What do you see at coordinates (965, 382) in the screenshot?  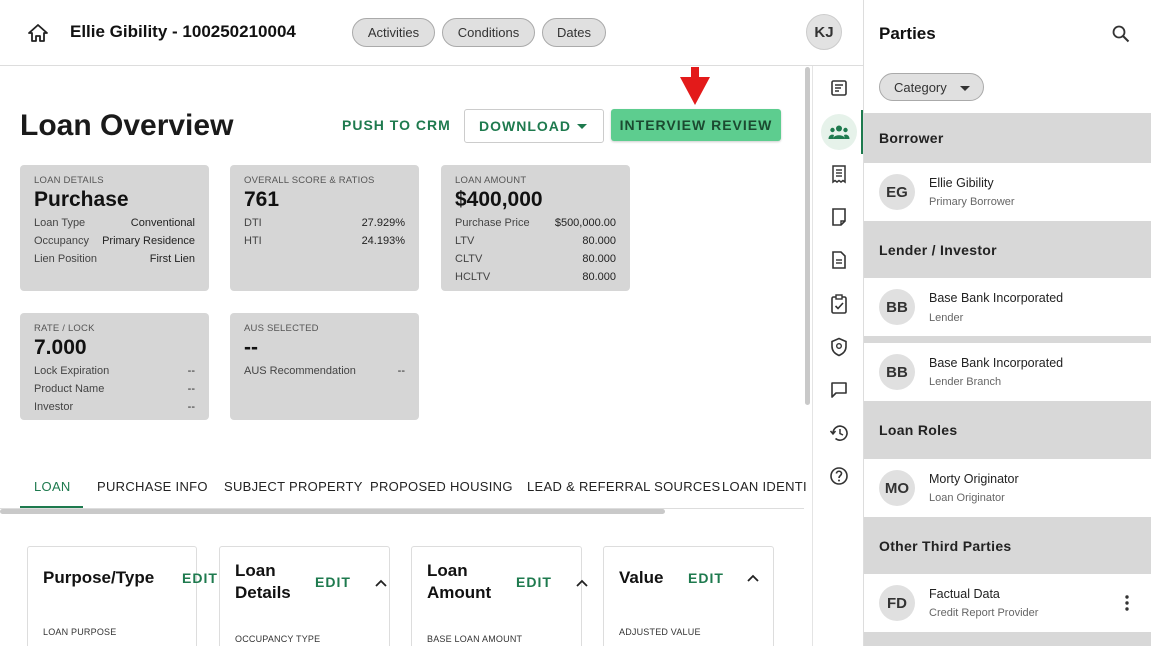 I see `party-role: Lender Branch` at bounding box center [965, 382].